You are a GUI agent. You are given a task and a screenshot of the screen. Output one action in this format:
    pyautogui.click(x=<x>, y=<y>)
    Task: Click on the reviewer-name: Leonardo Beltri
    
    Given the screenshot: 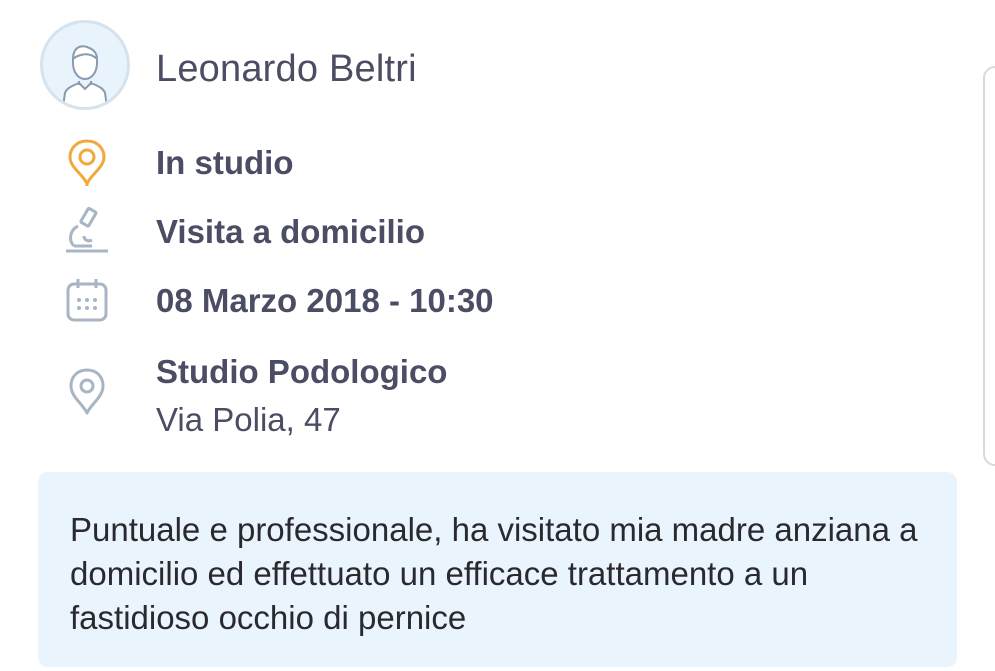 What is the action you would take?
    pyautogui.click(x=286, y=69)
    